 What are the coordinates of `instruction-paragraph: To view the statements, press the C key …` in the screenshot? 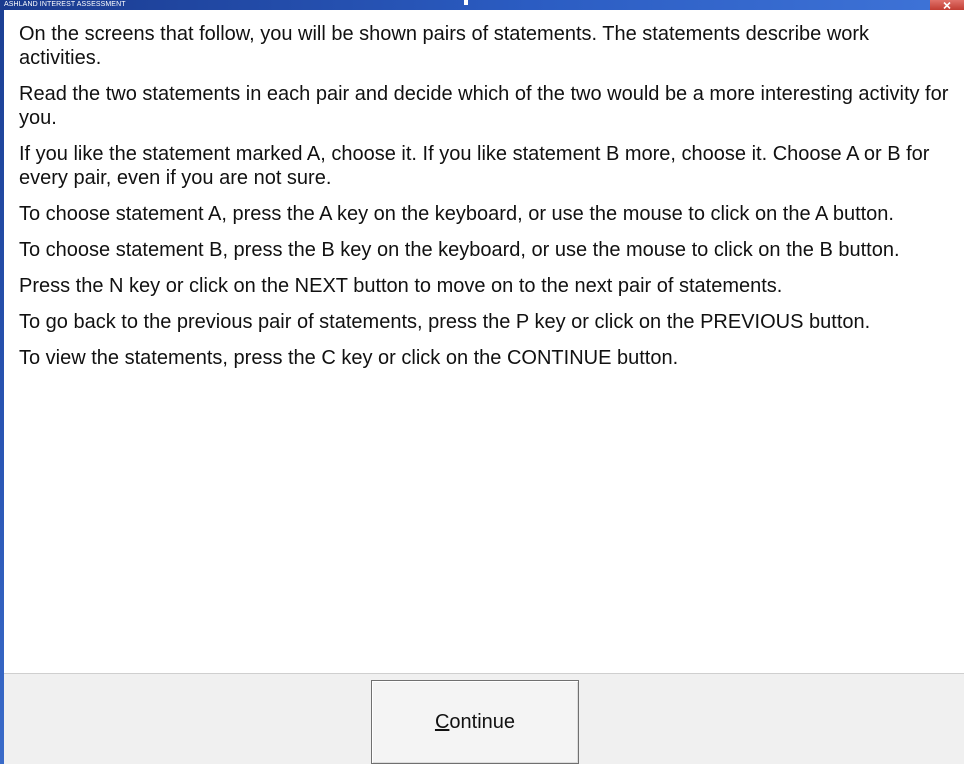 It's located at (349, 358).